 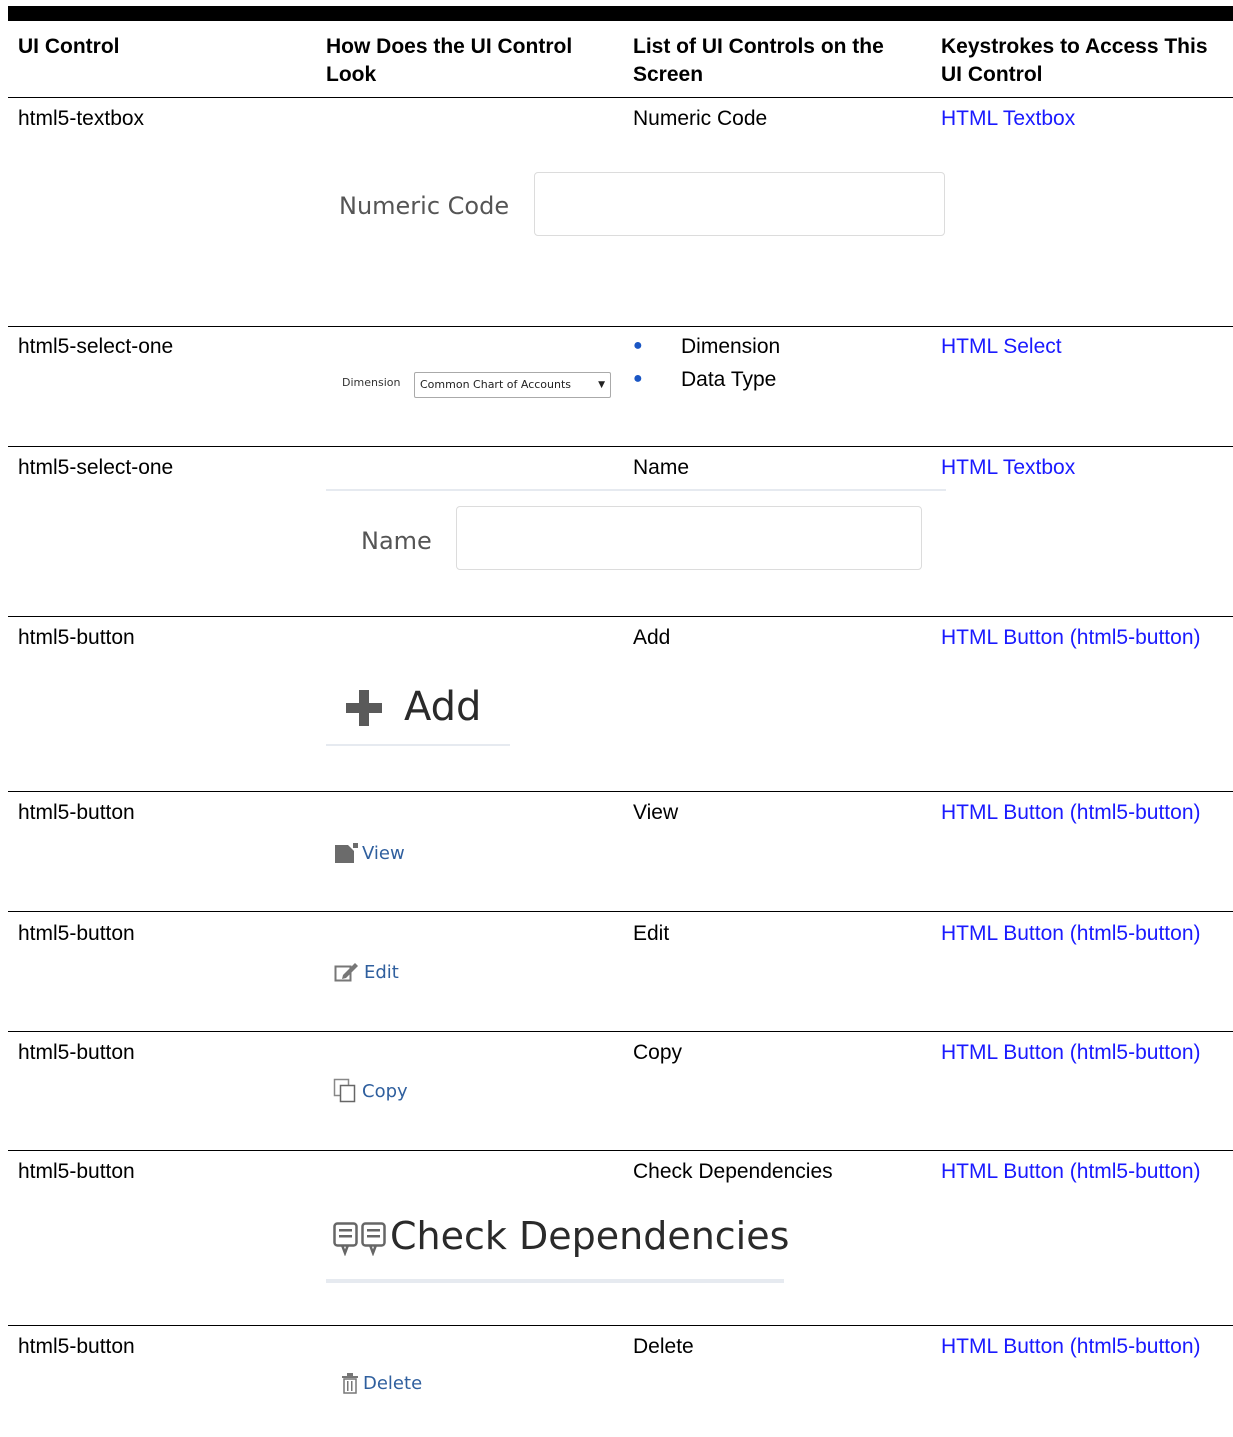 I want to click on plus-icon, so click(x=364, y=708).